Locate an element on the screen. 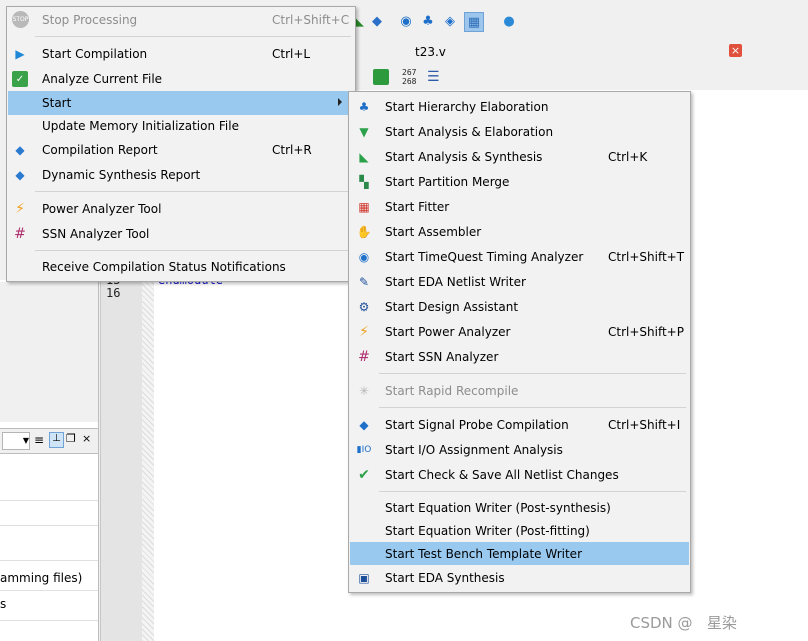 This screenshot has width=808, height=641. submenu-item-analysis-synthesis: ◣ Start Analysis & Synthesis Ctrl+K is located at coordinates (519, 157).